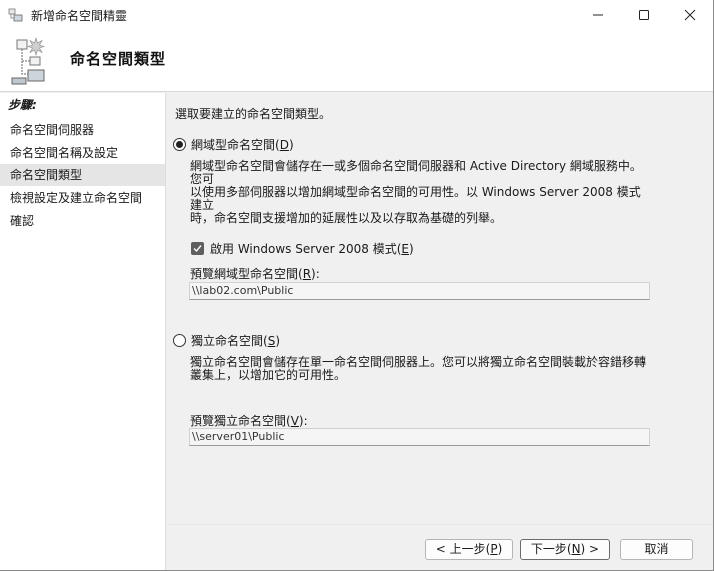 This screenshot has width=714, height=571. I want to click on standalone-preview-field: \\server01\Public, so click(419, 437).